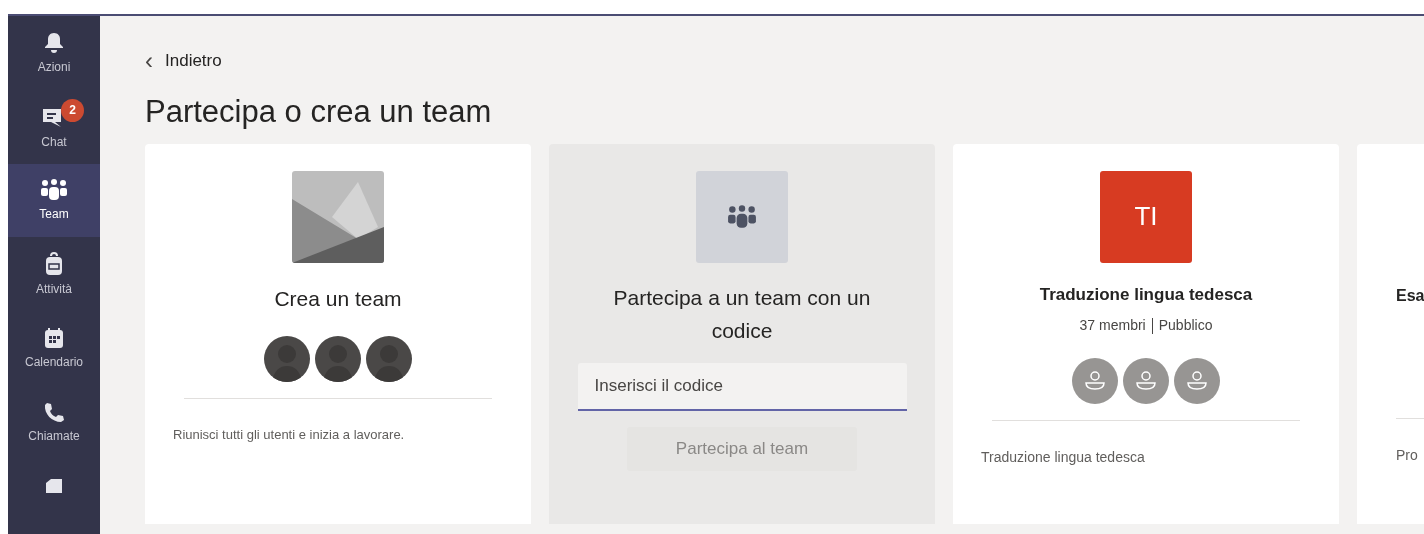  What do you see at coordinates (338, 298) in the screenshot?
I see `card-title: Crea un team` at bounding box center [338, 298].